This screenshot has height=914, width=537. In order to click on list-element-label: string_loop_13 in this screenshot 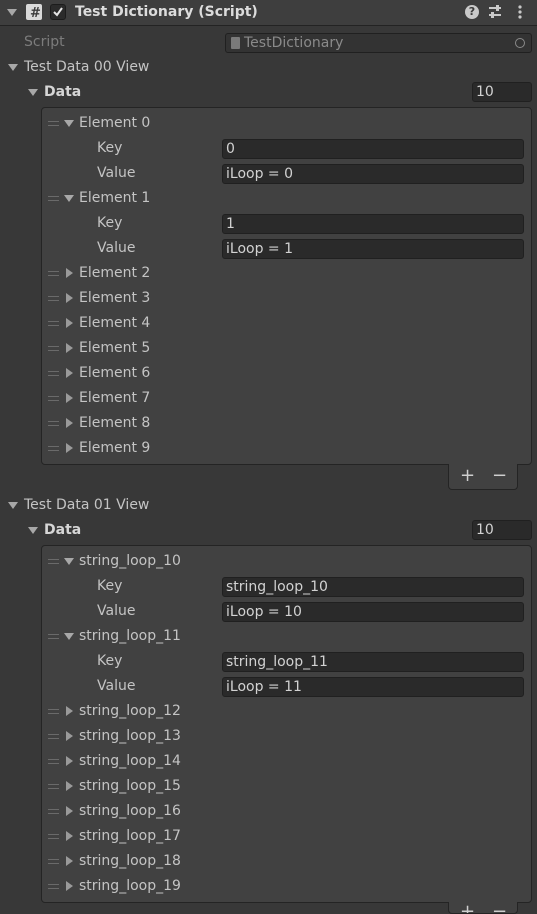, I will do `click(130, 736)`.